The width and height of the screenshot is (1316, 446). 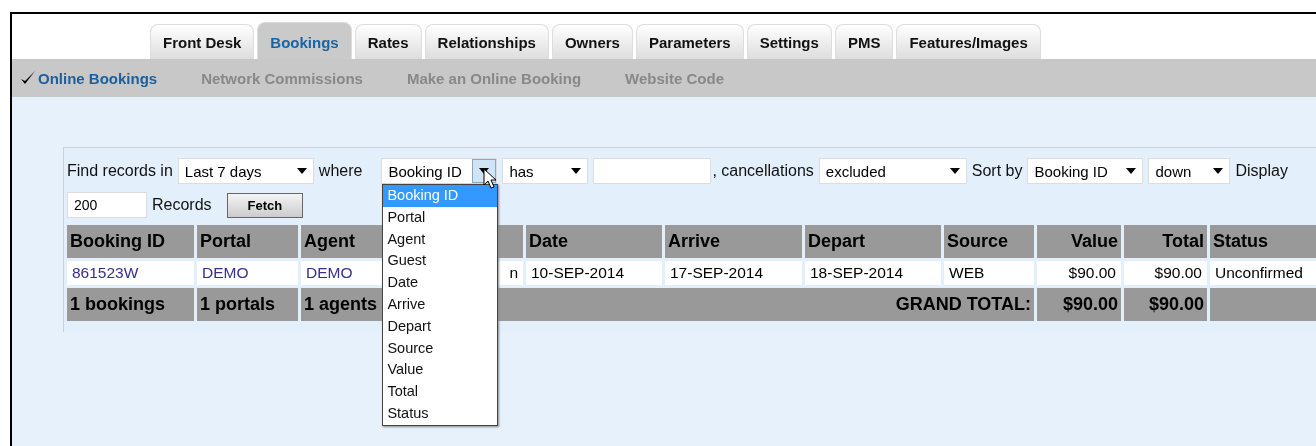 What do you see at coordinates (107, 205) in the screenshot?
I see `records-limit-field: 200` at bounding box center [107, 205].